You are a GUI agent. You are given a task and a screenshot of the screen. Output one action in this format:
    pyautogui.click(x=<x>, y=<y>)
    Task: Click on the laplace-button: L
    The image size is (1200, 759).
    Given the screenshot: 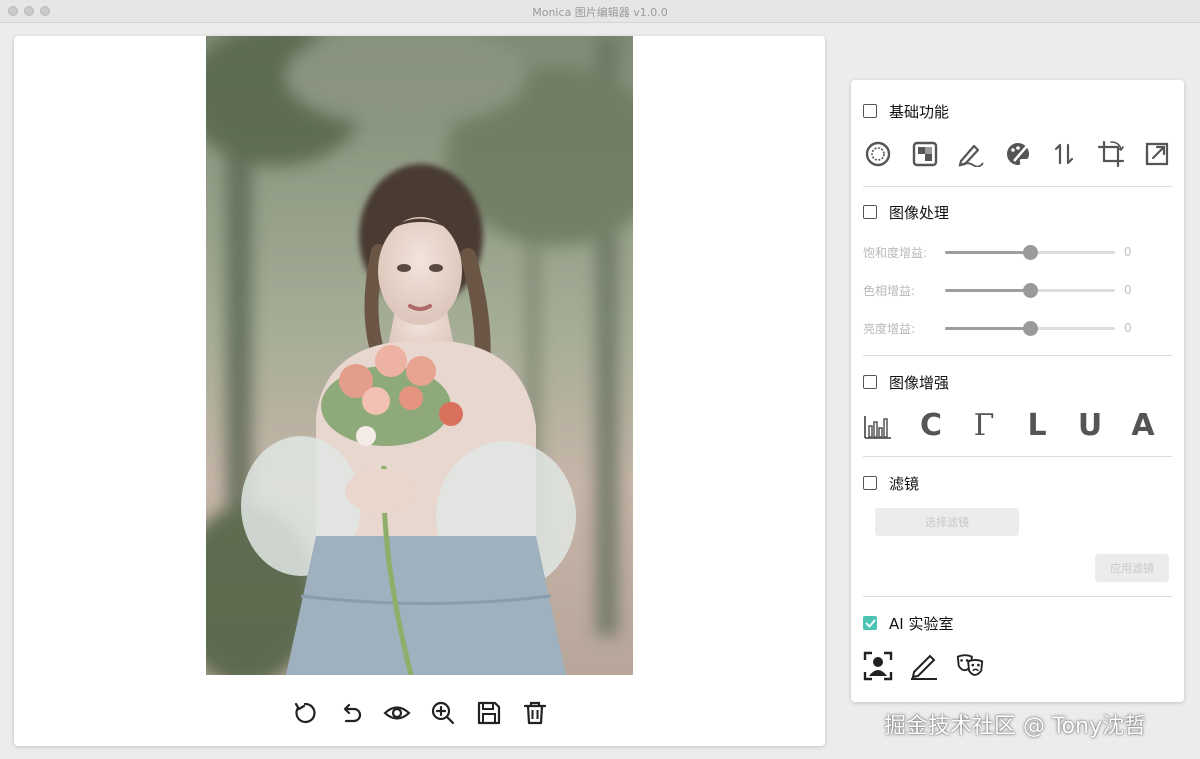 What is the action you would take?
    pyautogui.click(x=1037, y=425)
    